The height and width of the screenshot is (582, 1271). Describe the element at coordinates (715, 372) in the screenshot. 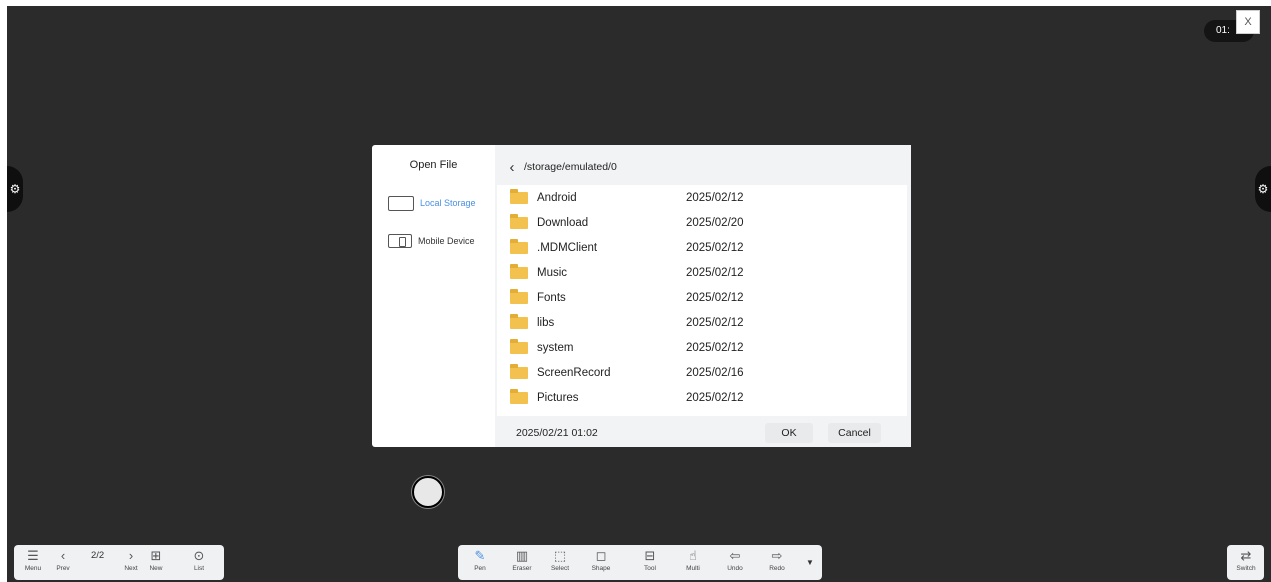

I see `file-date: 2025/02/16` at that location.